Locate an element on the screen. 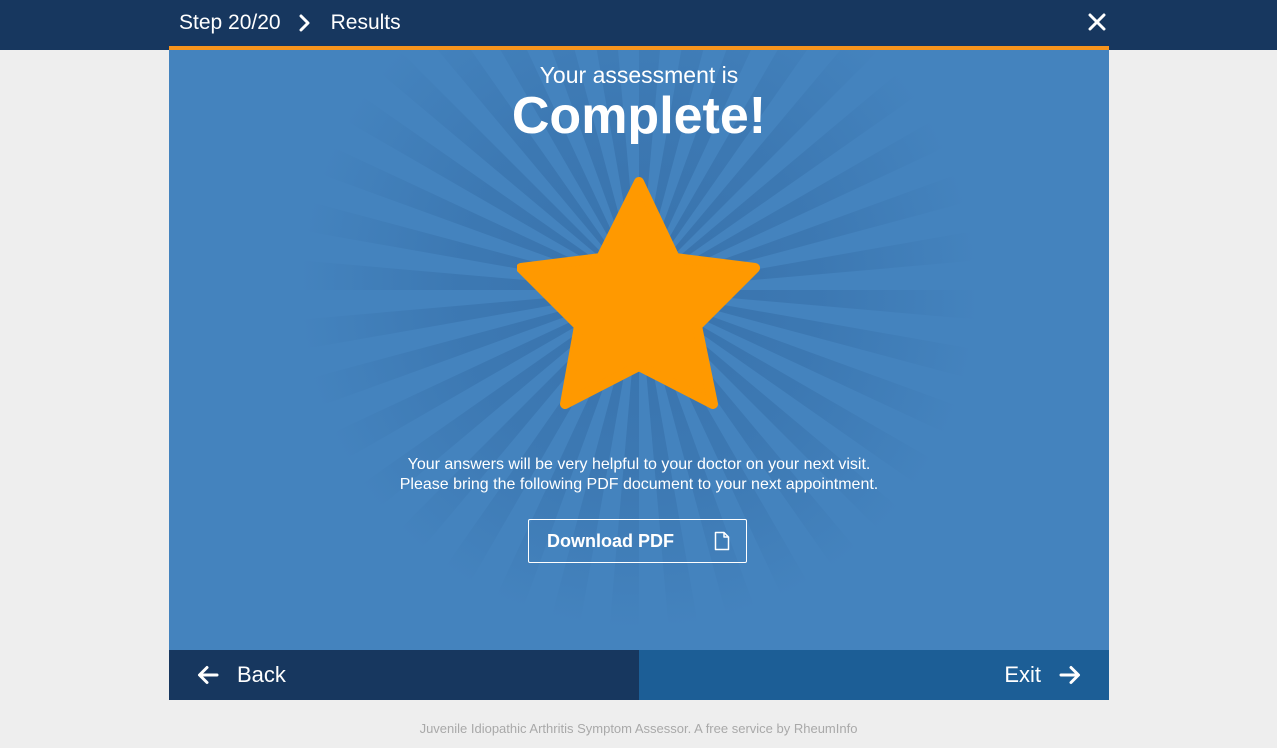 This screenshot has height=748, width=1277. arrow-left-icon is located at coordinates (208, 675).